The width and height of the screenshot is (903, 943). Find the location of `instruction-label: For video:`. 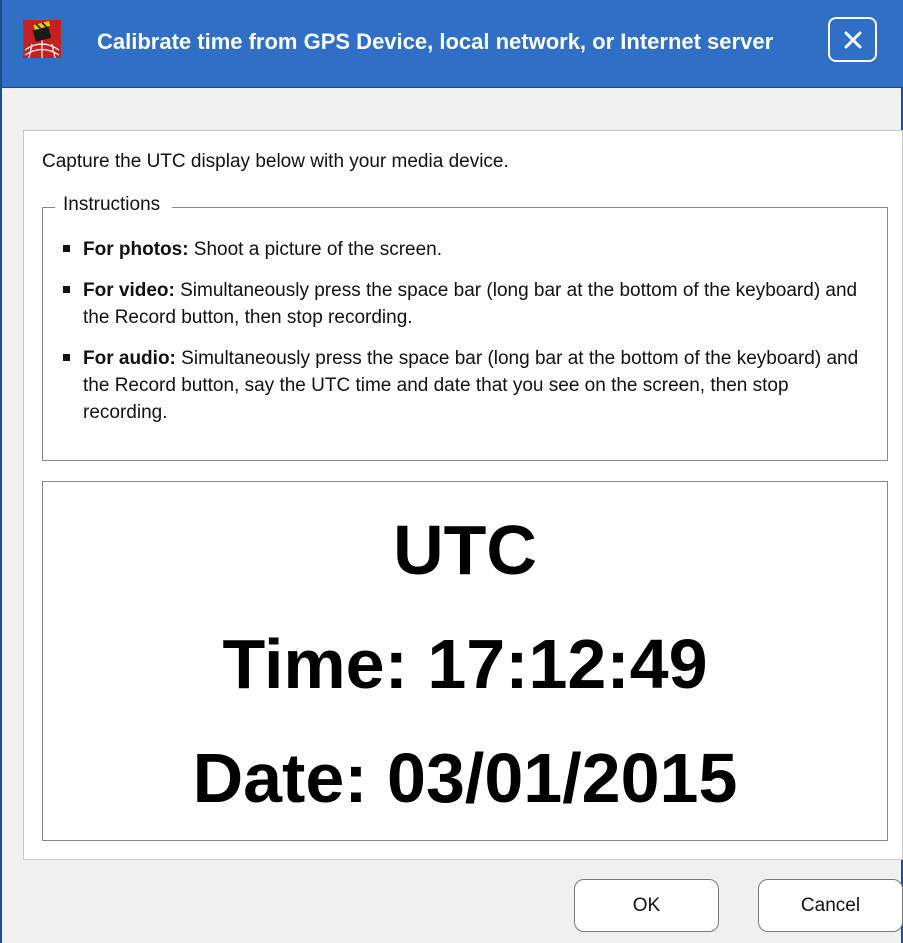

instruction-label: For video: is located at coordinates (129, 290).